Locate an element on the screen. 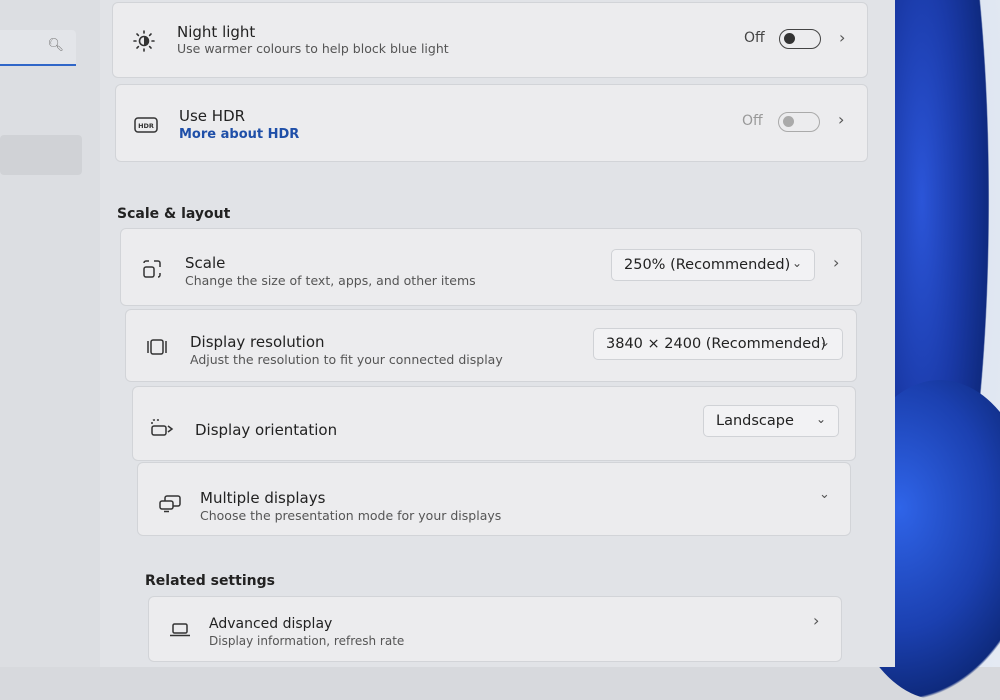 The width and height of the screenshot is (1000, 700). hdr-toggle is located at coordinates (799, 122).